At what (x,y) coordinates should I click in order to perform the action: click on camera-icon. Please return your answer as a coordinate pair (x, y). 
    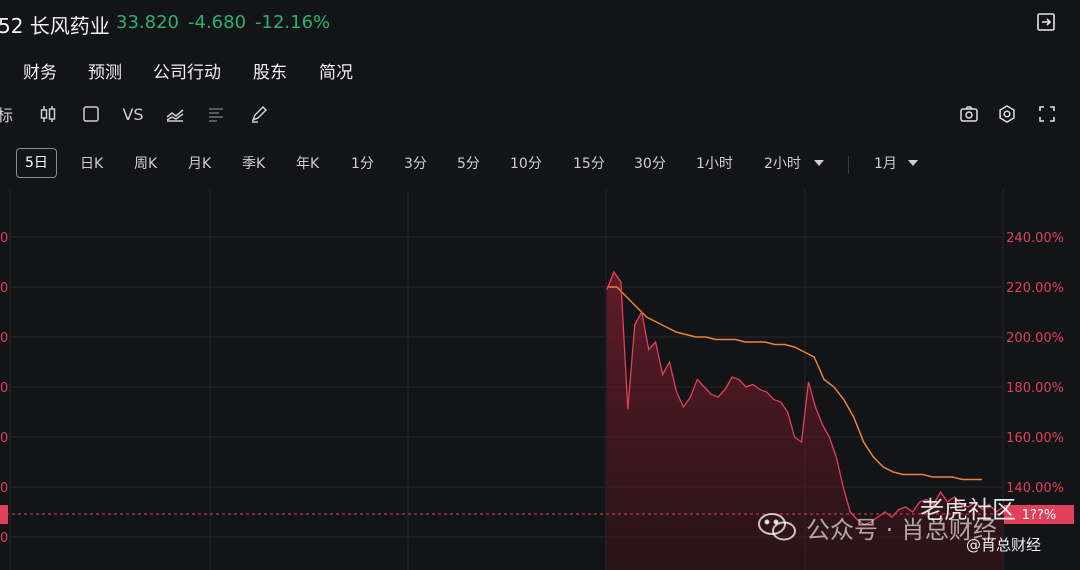
    Looking at the image, I should click on (969, 114).